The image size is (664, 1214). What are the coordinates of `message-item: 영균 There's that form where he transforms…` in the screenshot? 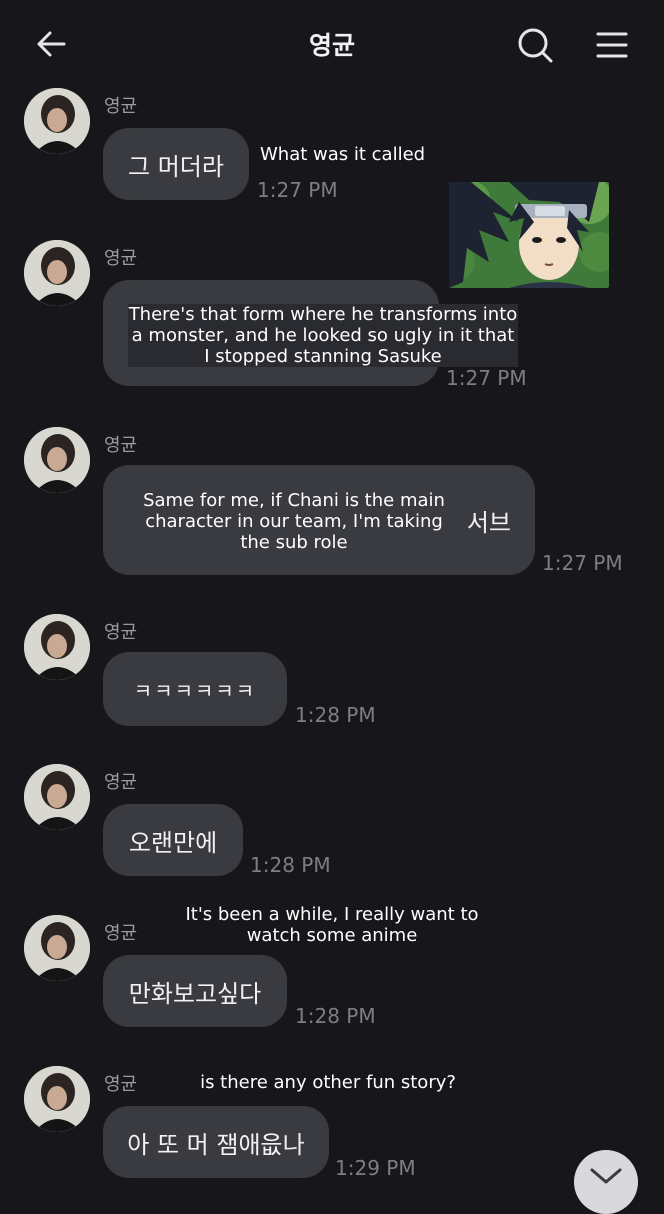 It's located at (332, 320).